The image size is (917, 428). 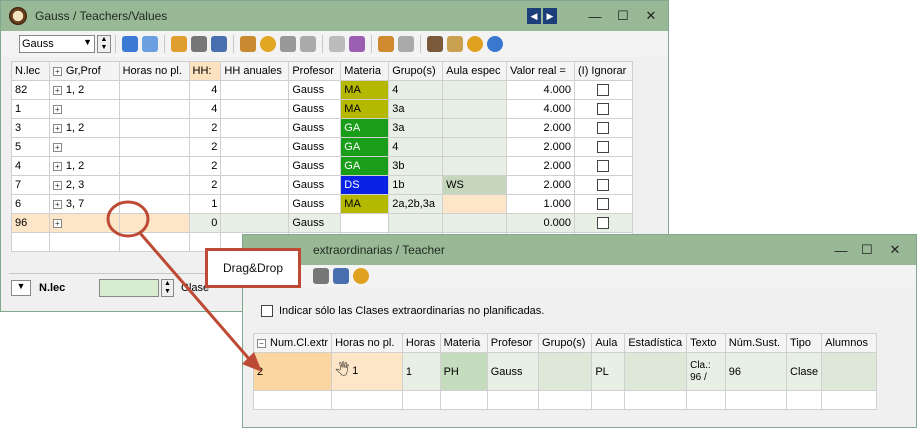 I want to click on cell-texto: Cla.: 96 /, so click(x=706, y=371).